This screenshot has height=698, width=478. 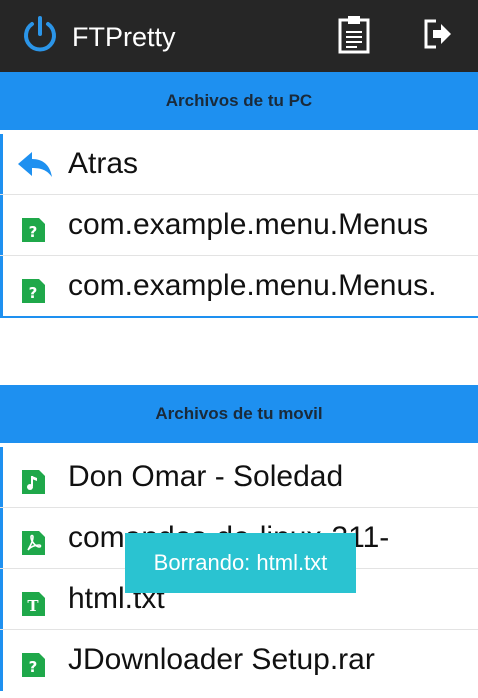 I want to click on clipboard-button, so click(x=354, y=36).